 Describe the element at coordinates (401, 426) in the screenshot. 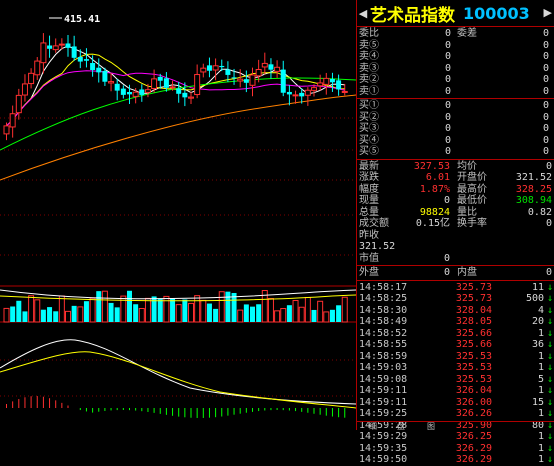

I see `tab-book: 盘` at that location.